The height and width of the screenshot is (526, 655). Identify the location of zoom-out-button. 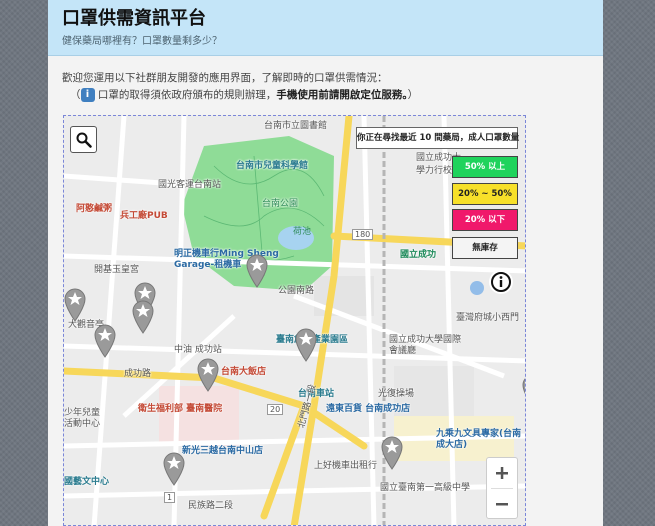
(502, 504).